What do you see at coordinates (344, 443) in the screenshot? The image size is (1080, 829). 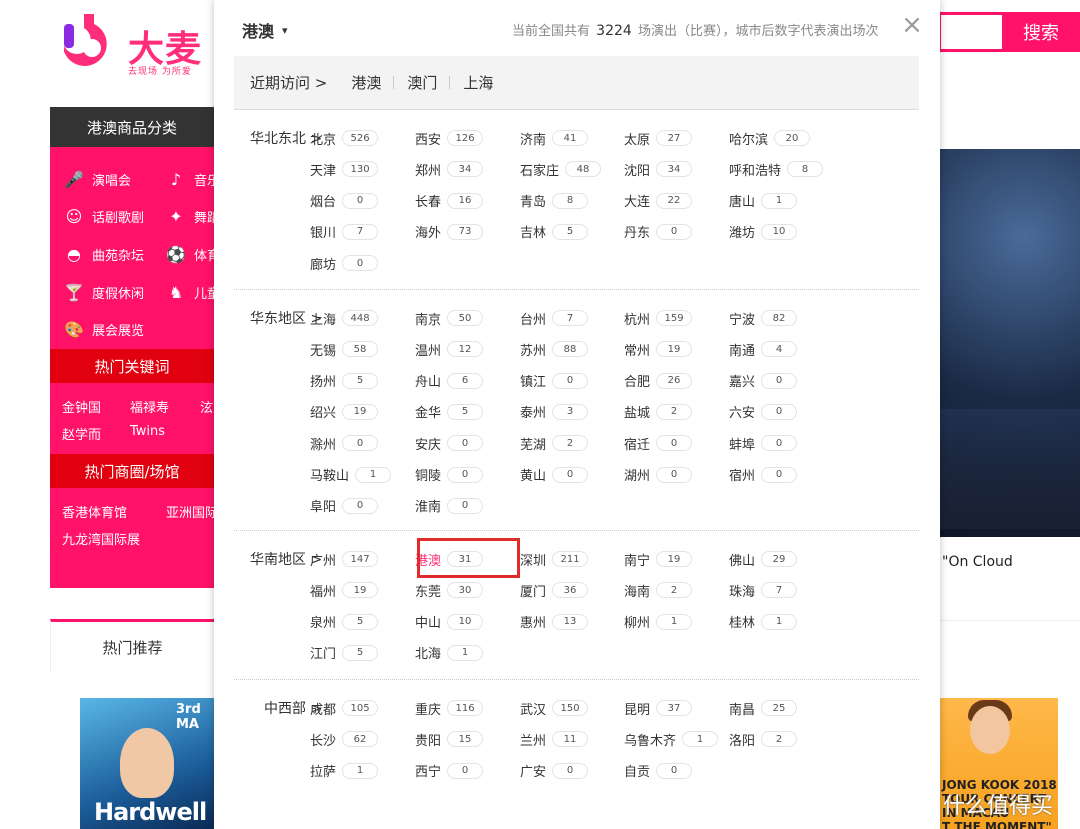 I see `city-item: 滁州 0` at bounding box center [344, 443].